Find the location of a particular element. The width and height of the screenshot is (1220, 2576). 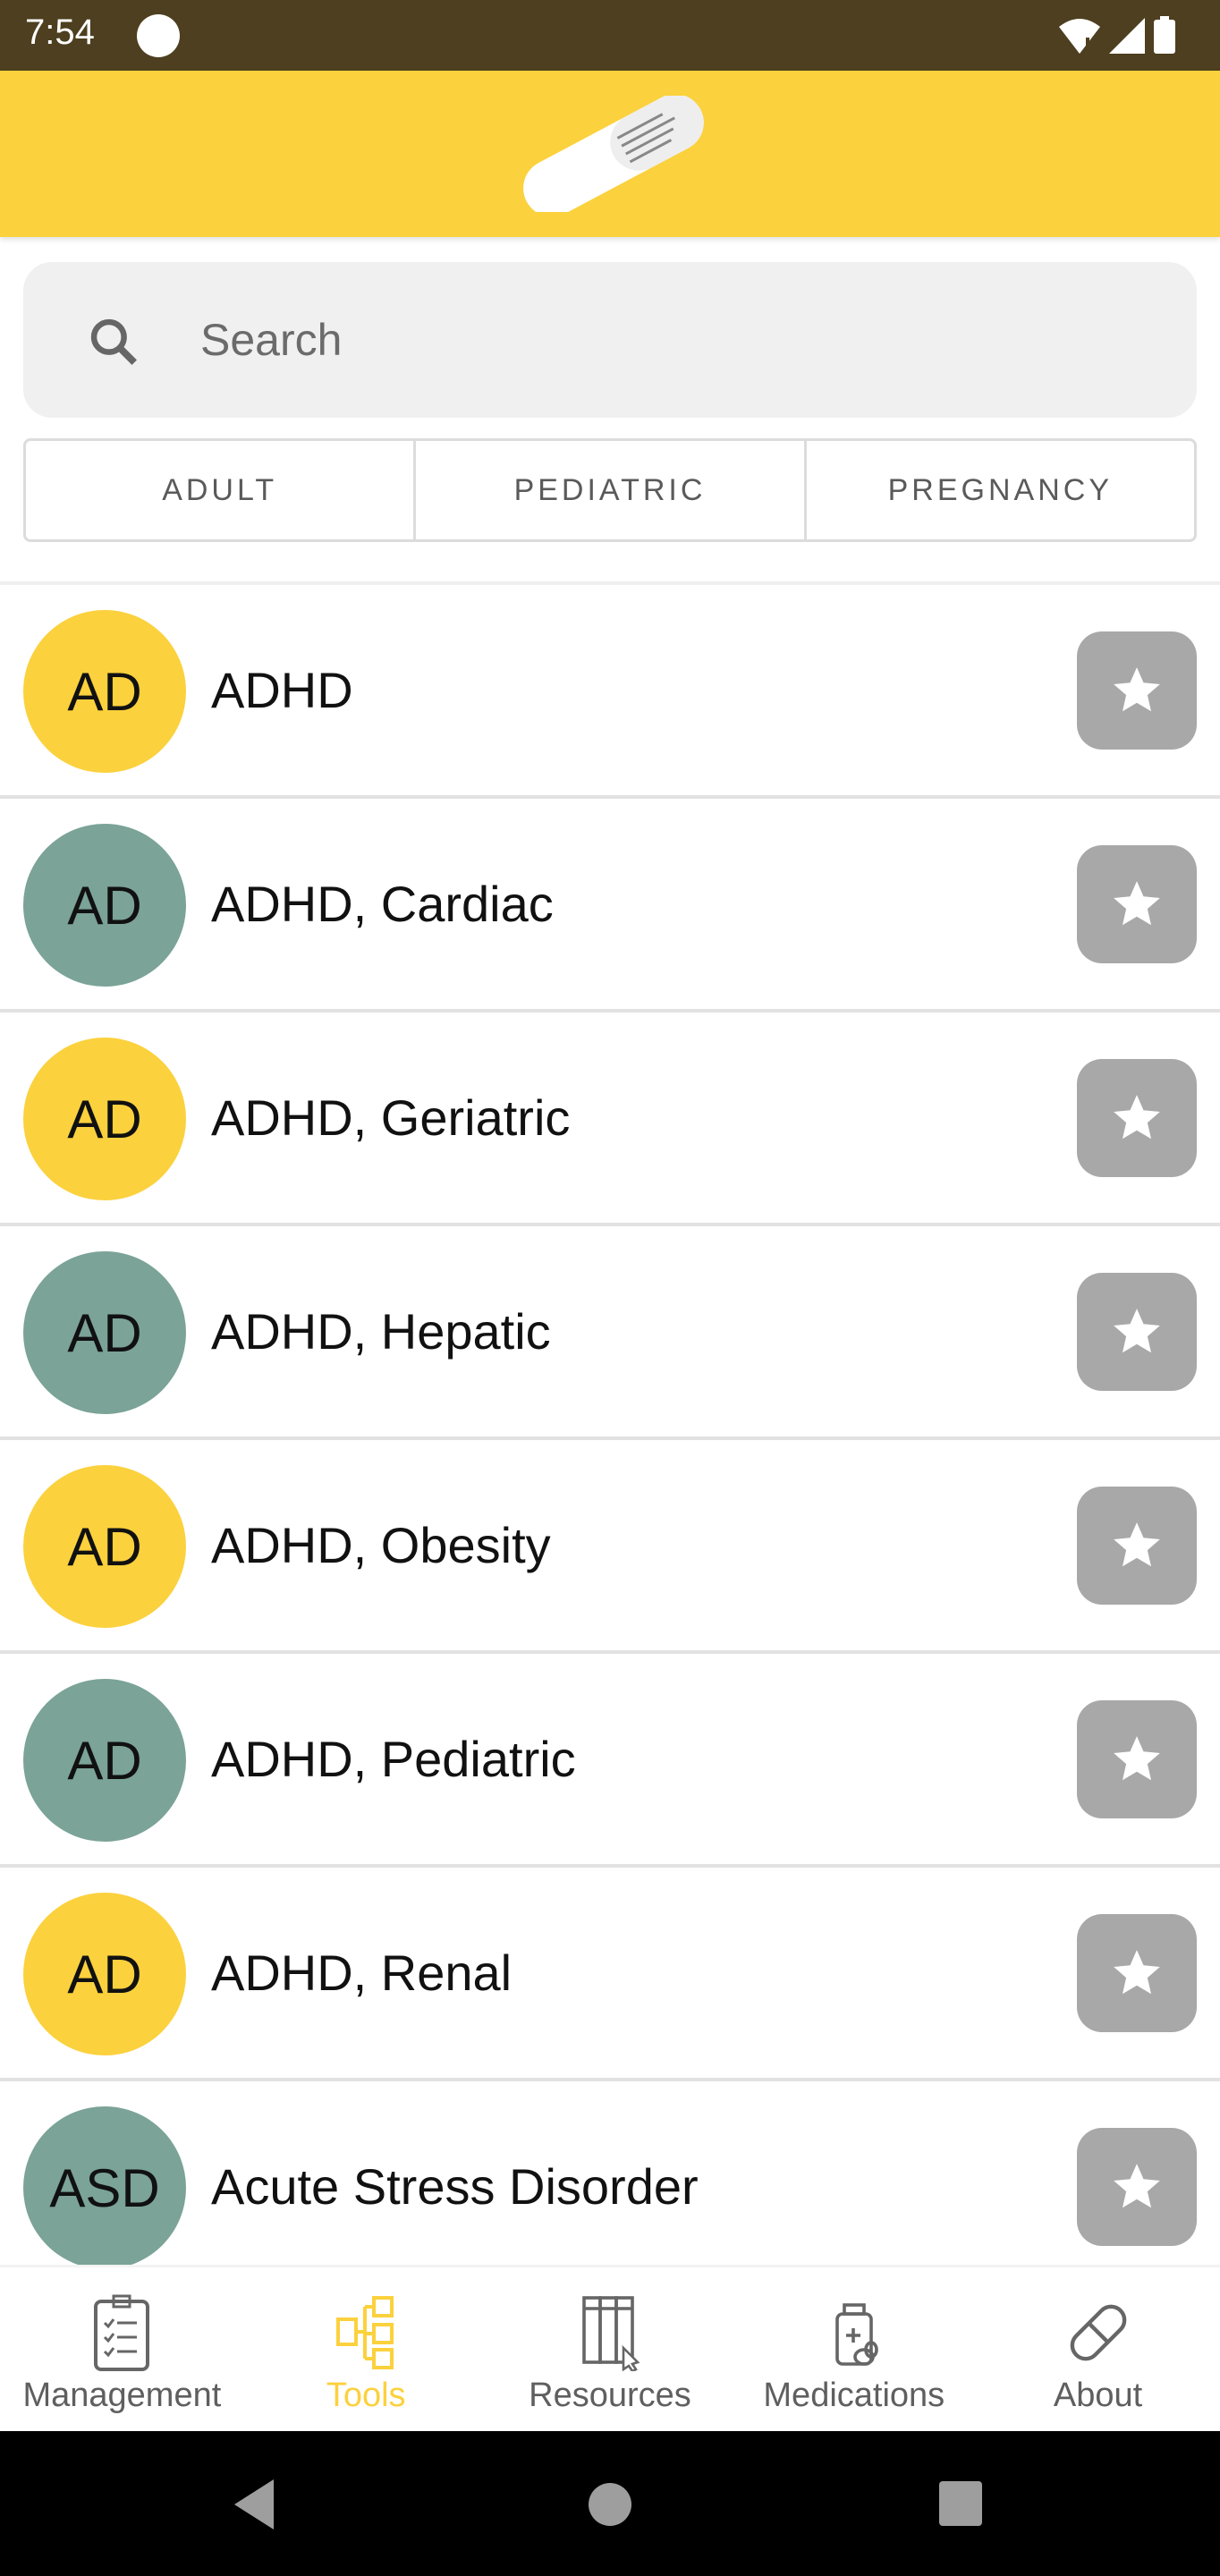

nav-tools: Tools is located at coordinates (366, 2349).